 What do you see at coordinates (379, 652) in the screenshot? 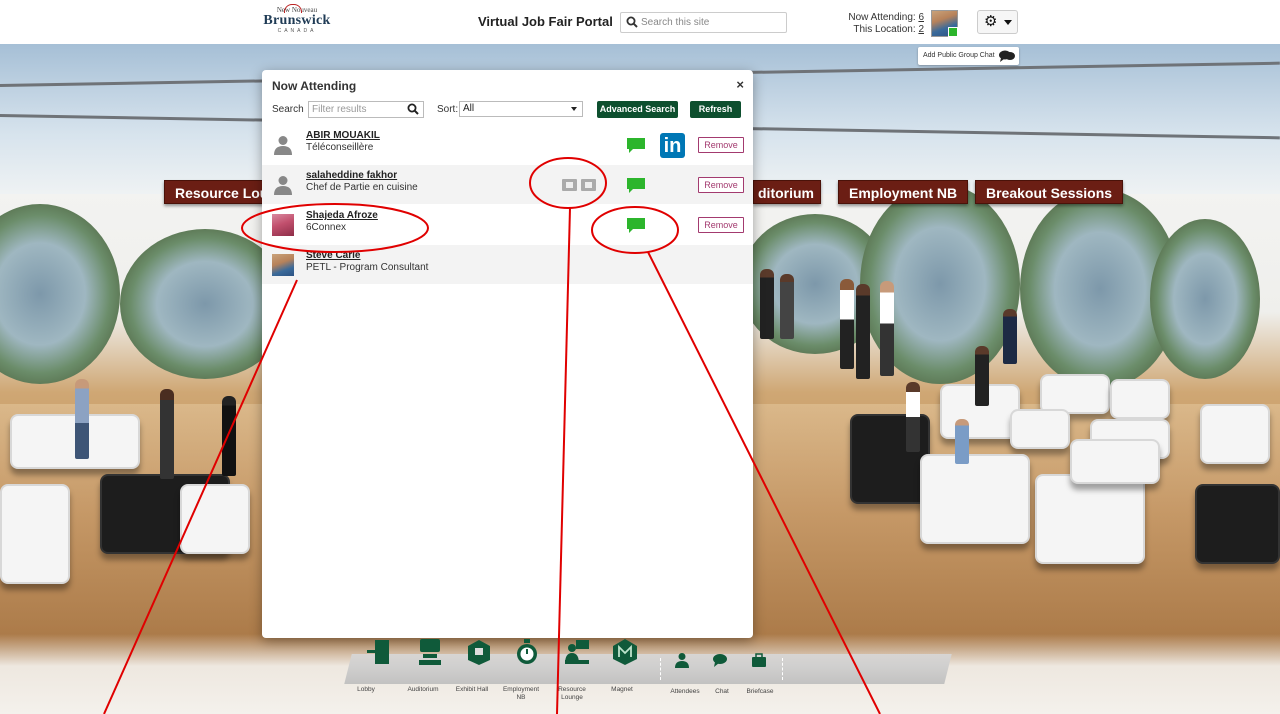
I see `door-icon` at bounding box center [379, 652].